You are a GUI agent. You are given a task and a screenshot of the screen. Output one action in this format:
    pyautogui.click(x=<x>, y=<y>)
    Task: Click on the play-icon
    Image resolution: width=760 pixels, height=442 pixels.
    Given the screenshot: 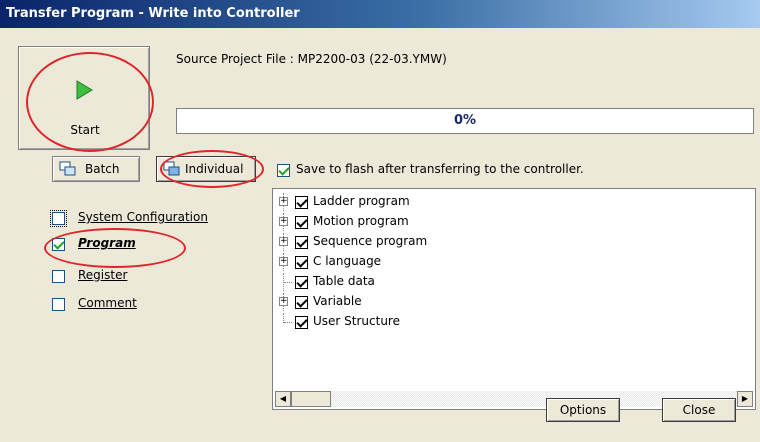 What is the action you would take?
    pyautogui.click(x=84, y=90)
    